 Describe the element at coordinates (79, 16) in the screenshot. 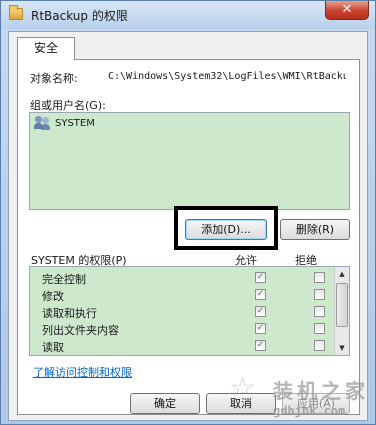

I see `window-title: RtBackup 的权限` at that location.